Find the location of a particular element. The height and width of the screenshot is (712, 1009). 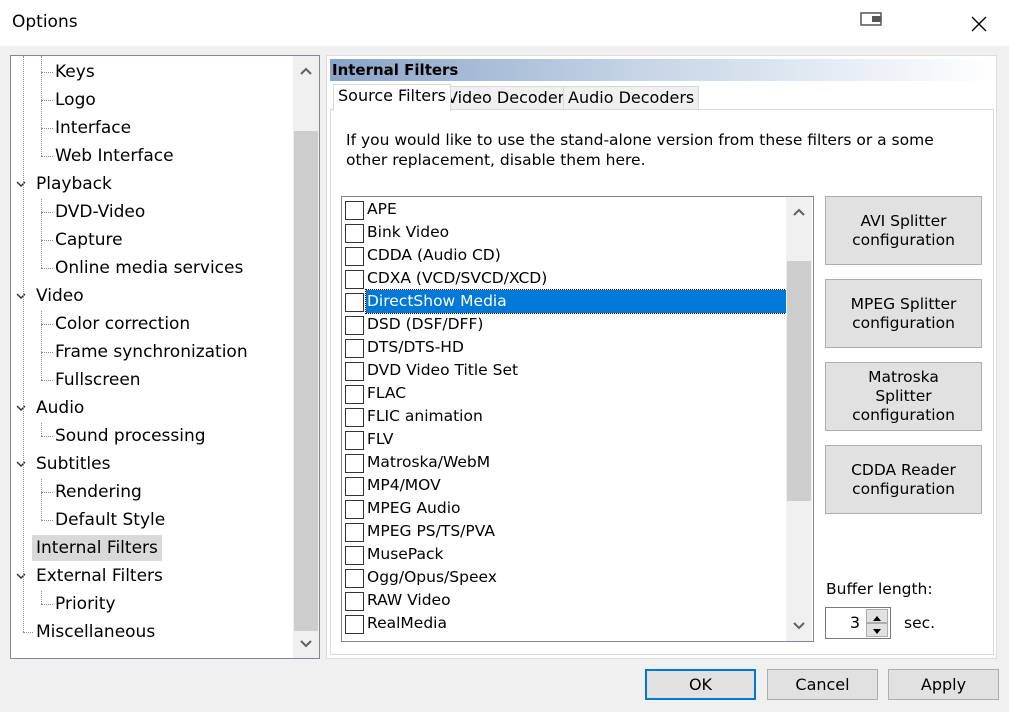

buffer-length-value: 3 is located at coordinates (844, 623).